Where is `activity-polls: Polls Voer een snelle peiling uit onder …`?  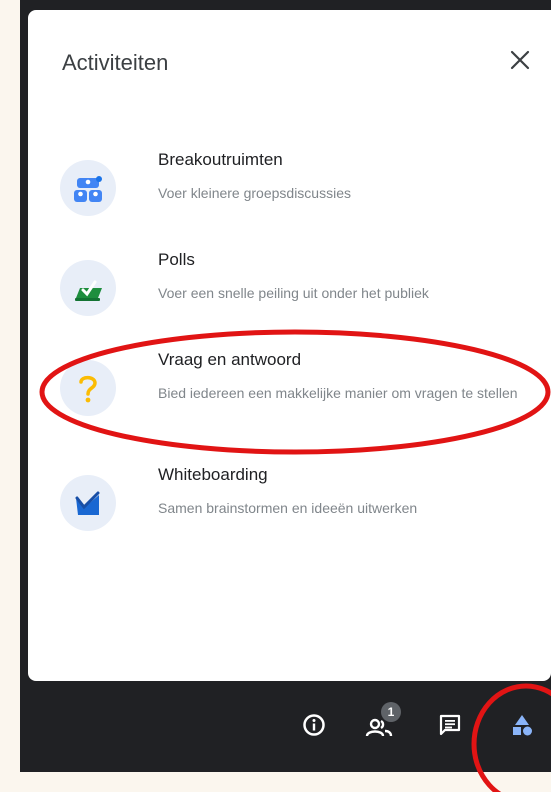 activity-polls: Polls Voer een snelle peiling uit onder … is located at coordinates (289, 287).